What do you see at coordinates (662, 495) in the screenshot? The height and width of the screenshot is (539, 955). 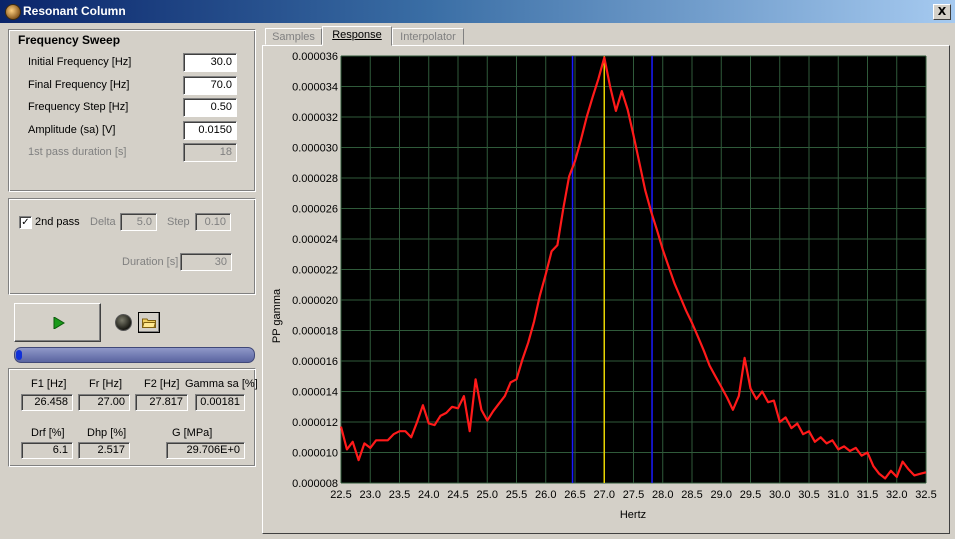 I see `x-tick-label: 28.0` at bounding box center [662, 495].